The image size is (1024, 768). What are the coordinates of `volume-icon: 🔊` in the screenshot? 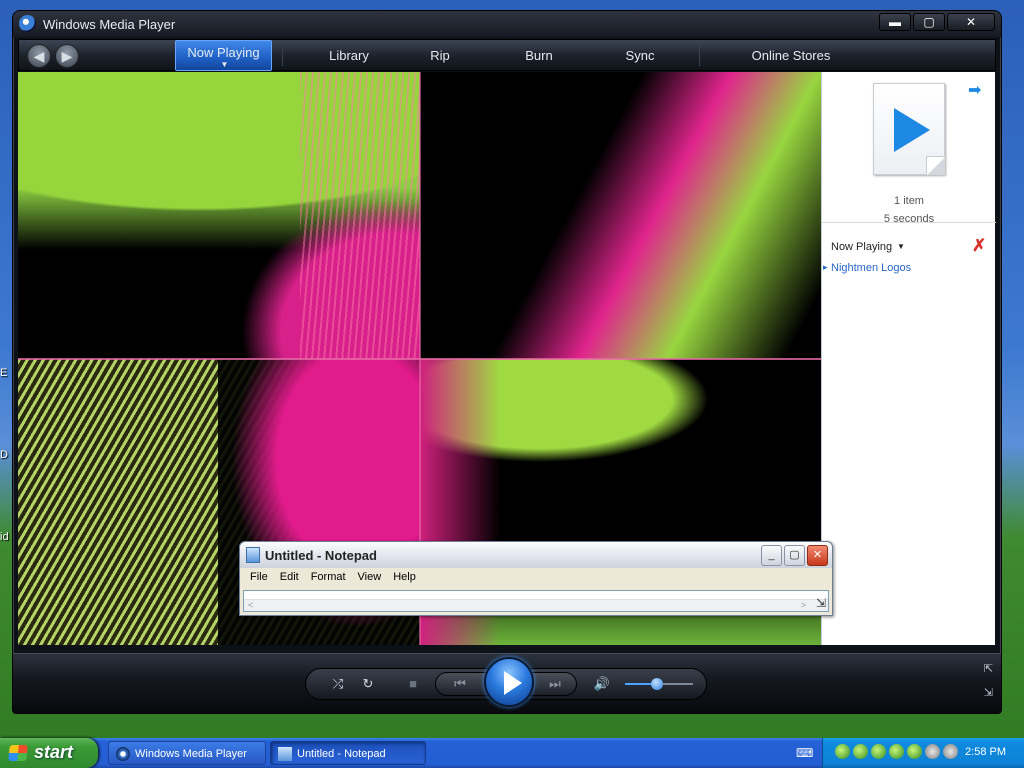 It's located at (602, 684).